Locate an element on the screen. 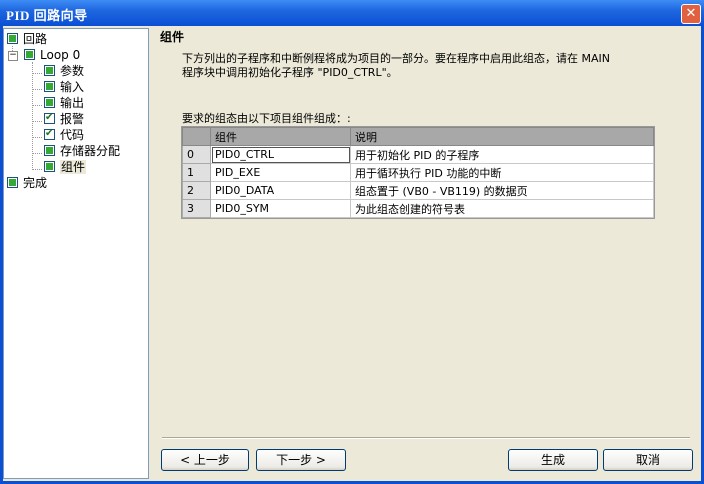 The width and height of the screenshot is (704, 484). generate-button: 生成 is located at coordinates (553, 460).